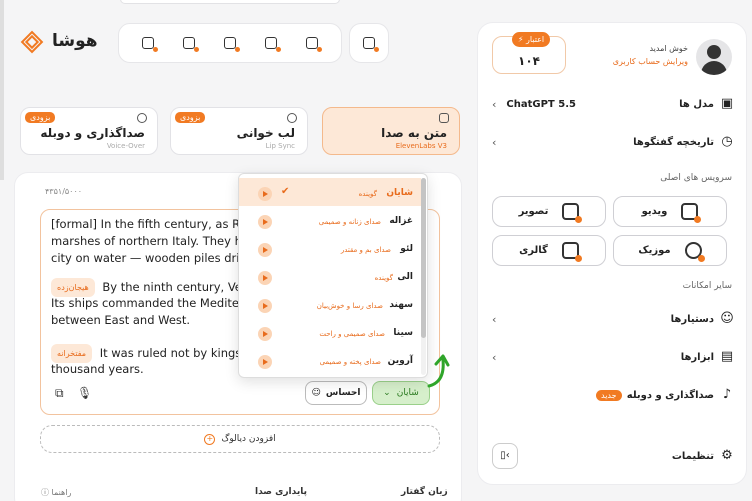  Describe the element at coordinates (438, 371) in the screenshot. I see `arrow-icon` at that location.